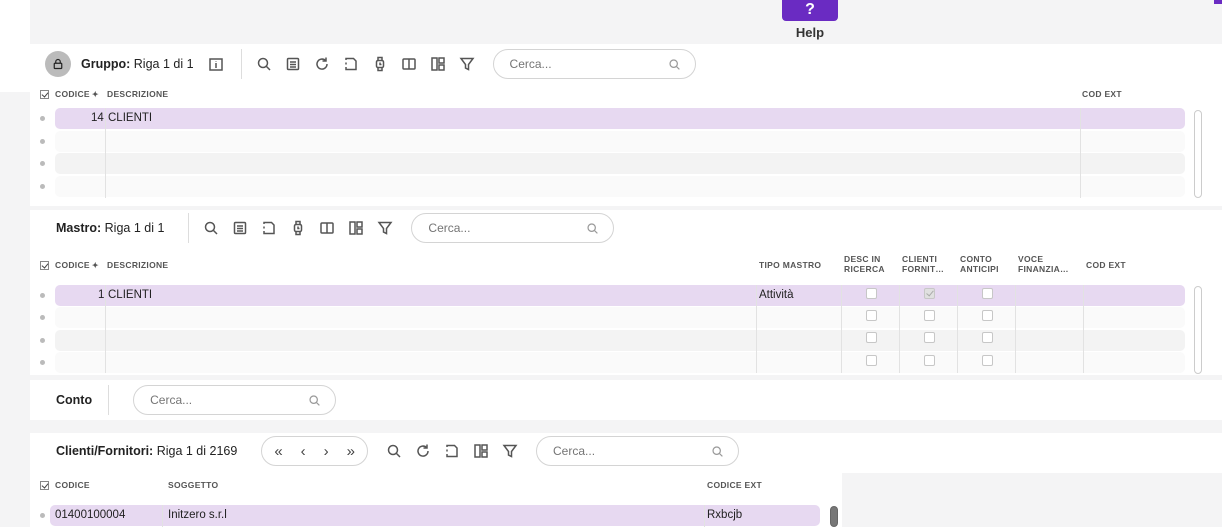 Image resolution: width=1222 pixels, height=527 pixels. I want to click on col-soggetto: SOGGETTO, so click(193, 485).